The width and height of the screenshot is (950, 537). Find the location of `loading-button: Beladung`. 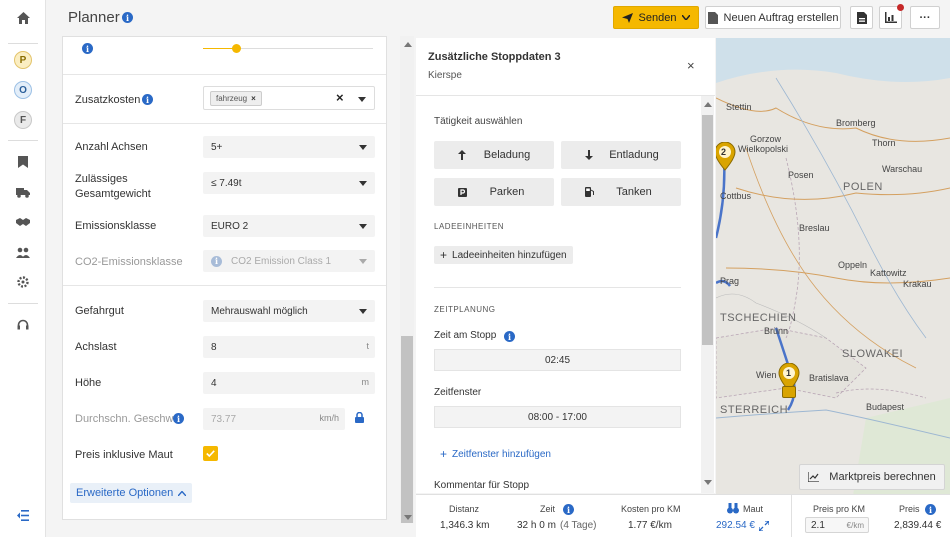

loading-button: Beladung is located at coordinates (494, 155).